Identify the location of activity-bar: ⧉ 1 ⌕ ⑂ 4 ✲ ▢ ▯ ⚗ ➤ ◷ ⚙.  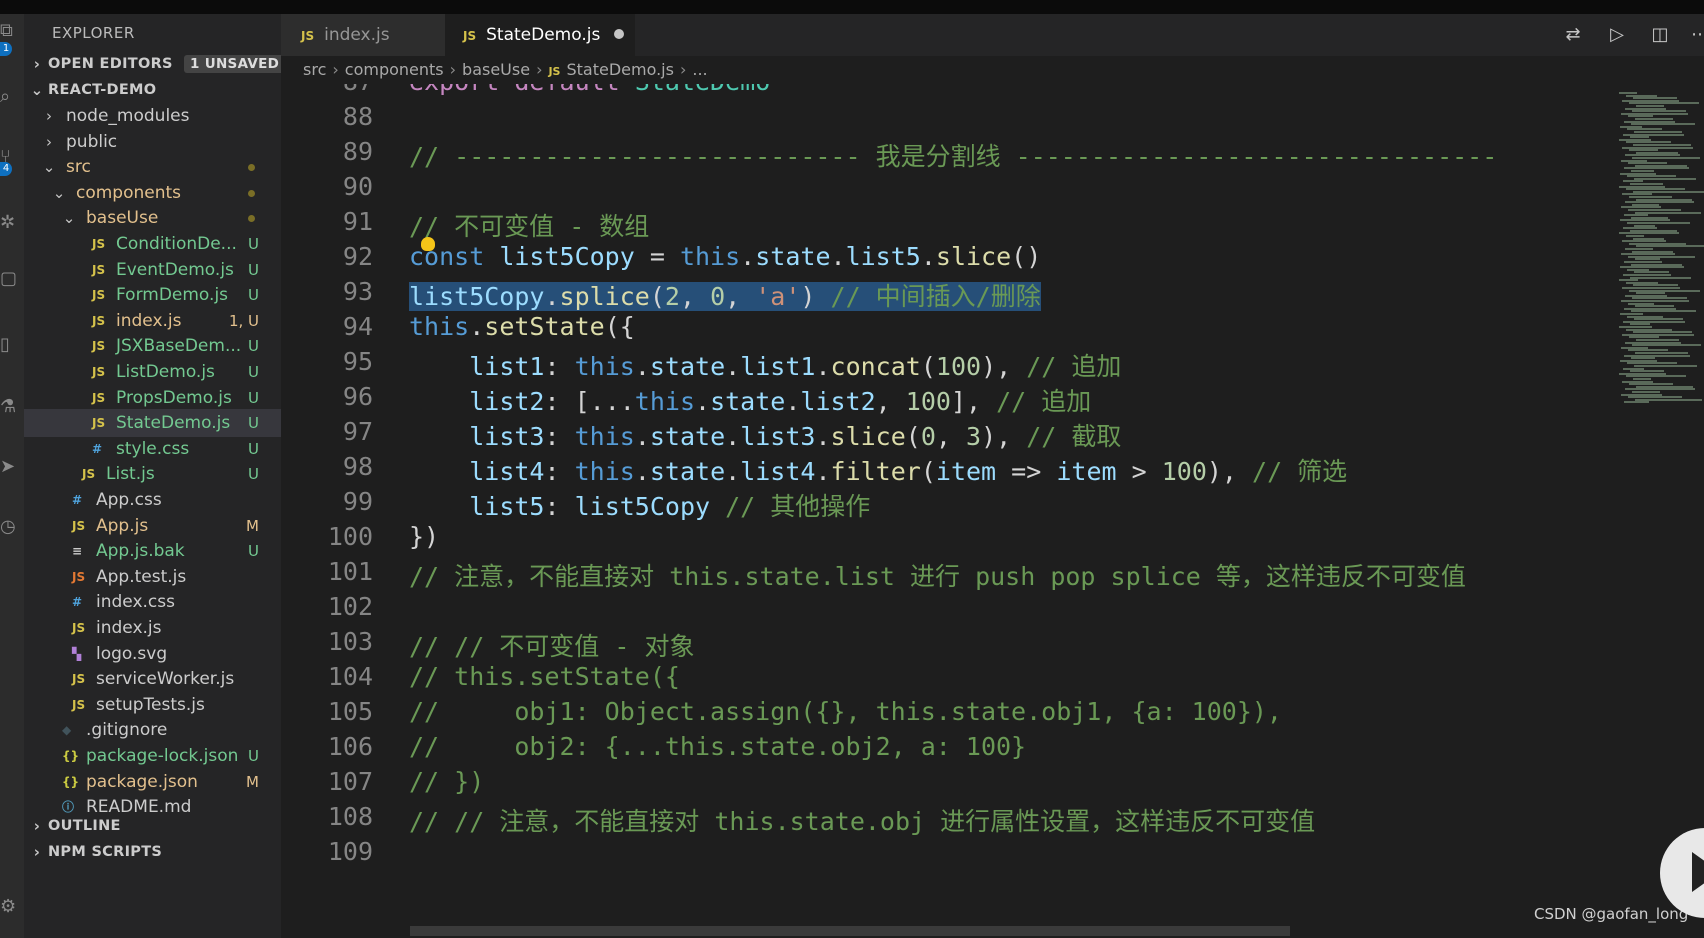
(12, 476).